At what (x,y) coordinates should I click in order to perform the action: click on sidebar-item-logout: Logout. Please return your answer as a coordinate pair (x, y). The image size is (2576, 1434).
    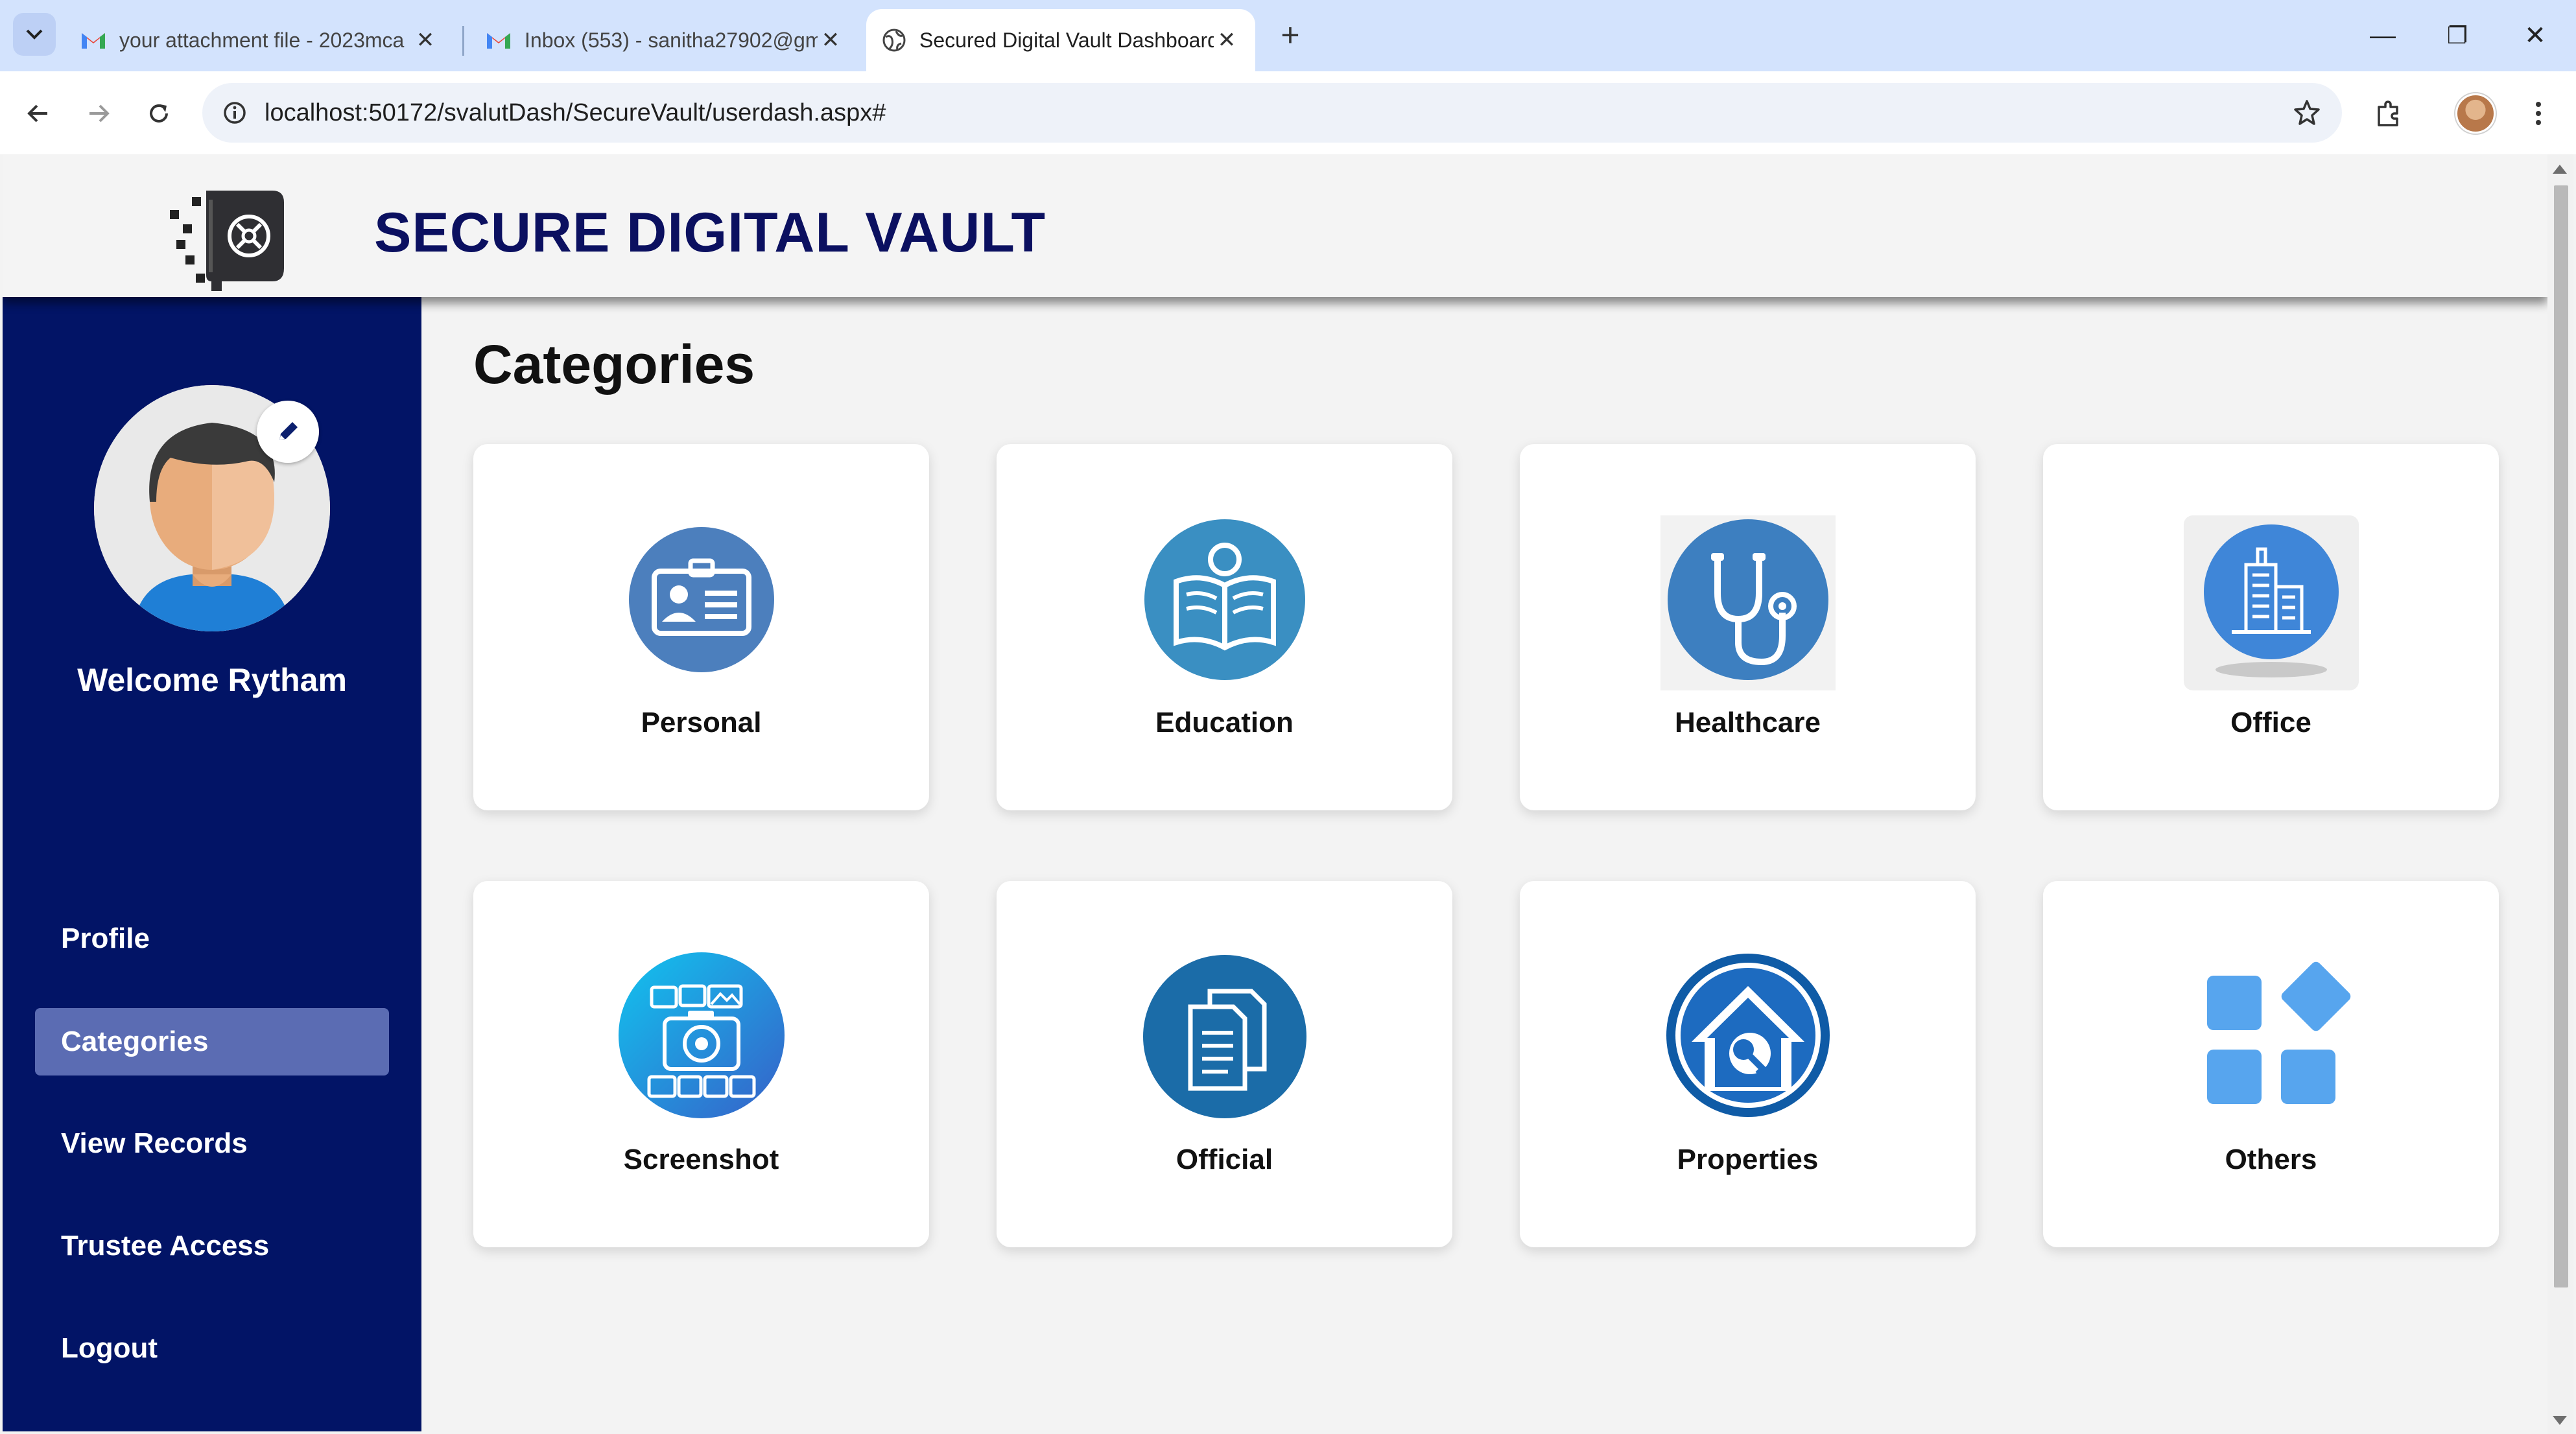
    Looking at the image, I should click on (212, 1348).